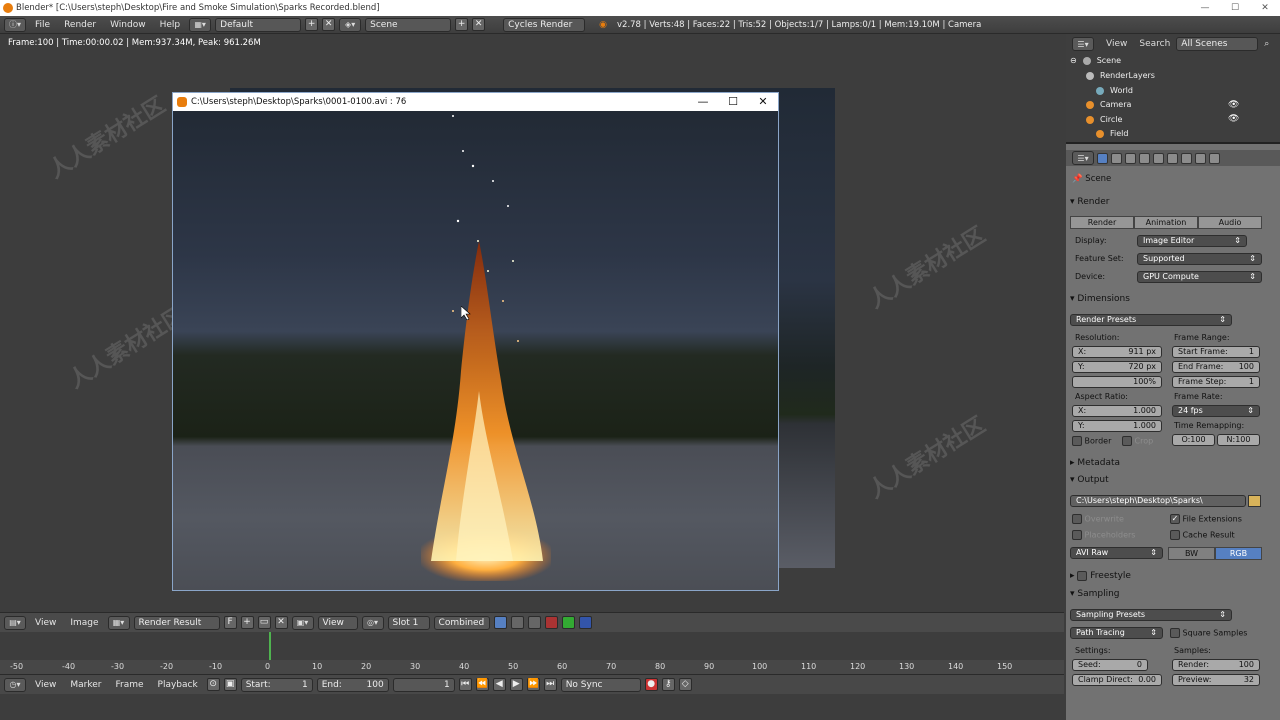  What do you see at coordinates (42, 25) in the screenshot?
I see `menu-file: File` at bounding box center [42, 25].